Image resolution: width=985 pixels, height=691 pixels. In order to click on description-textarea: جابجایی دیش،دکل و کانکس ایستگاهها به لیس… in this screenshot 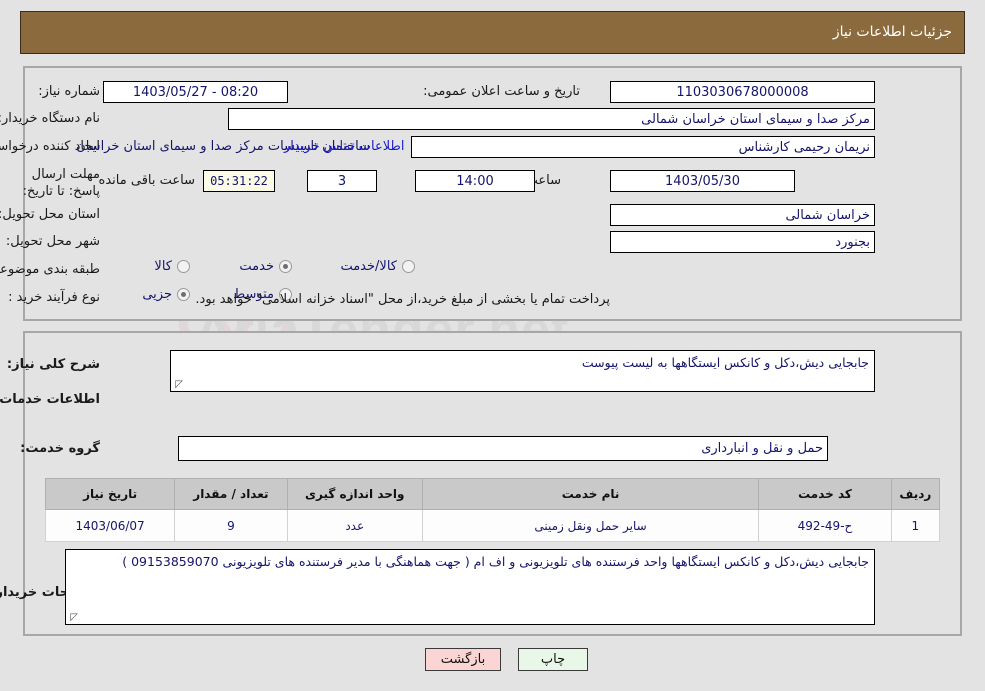, I will do `click(522, 371)`.